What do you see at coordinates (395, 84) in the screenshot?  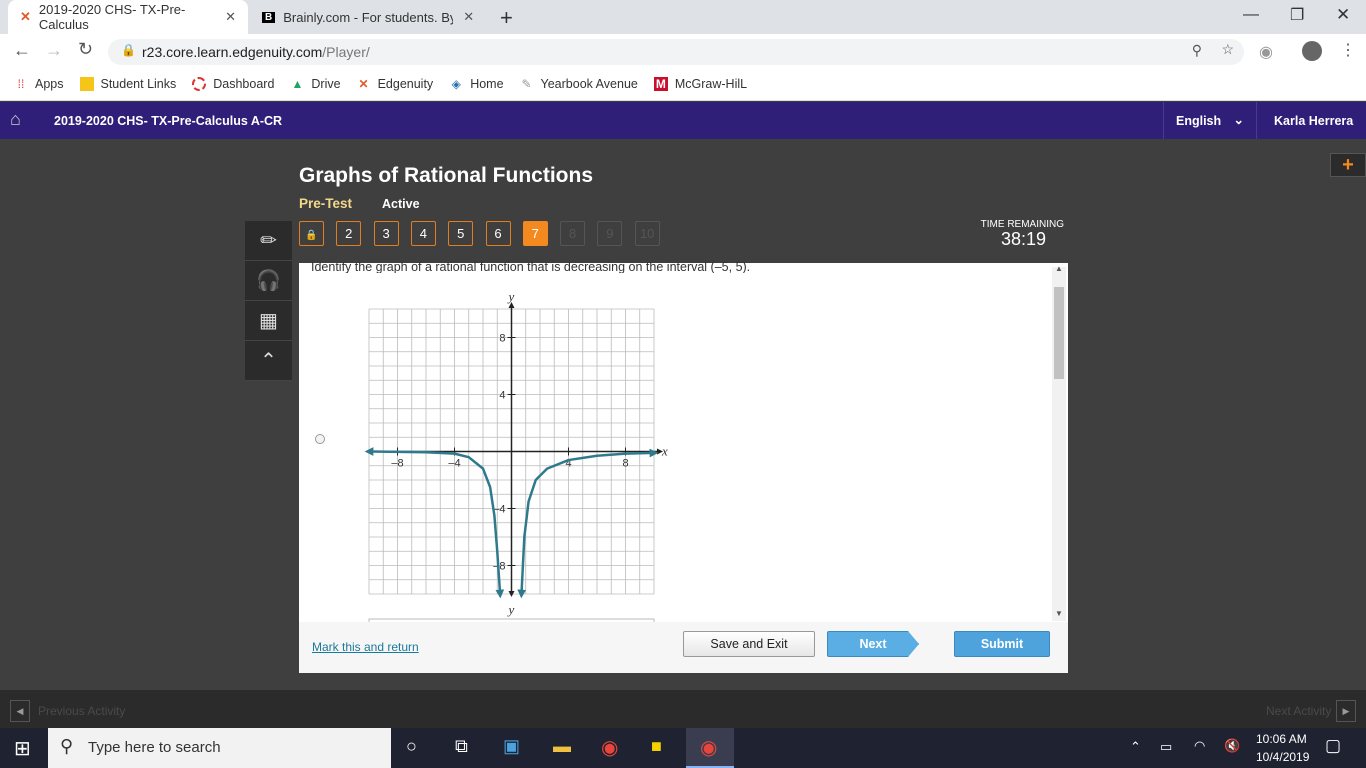 I see `bookmark-edgenuity: ✕ Edgenuity` at bounding box center [395, 84].